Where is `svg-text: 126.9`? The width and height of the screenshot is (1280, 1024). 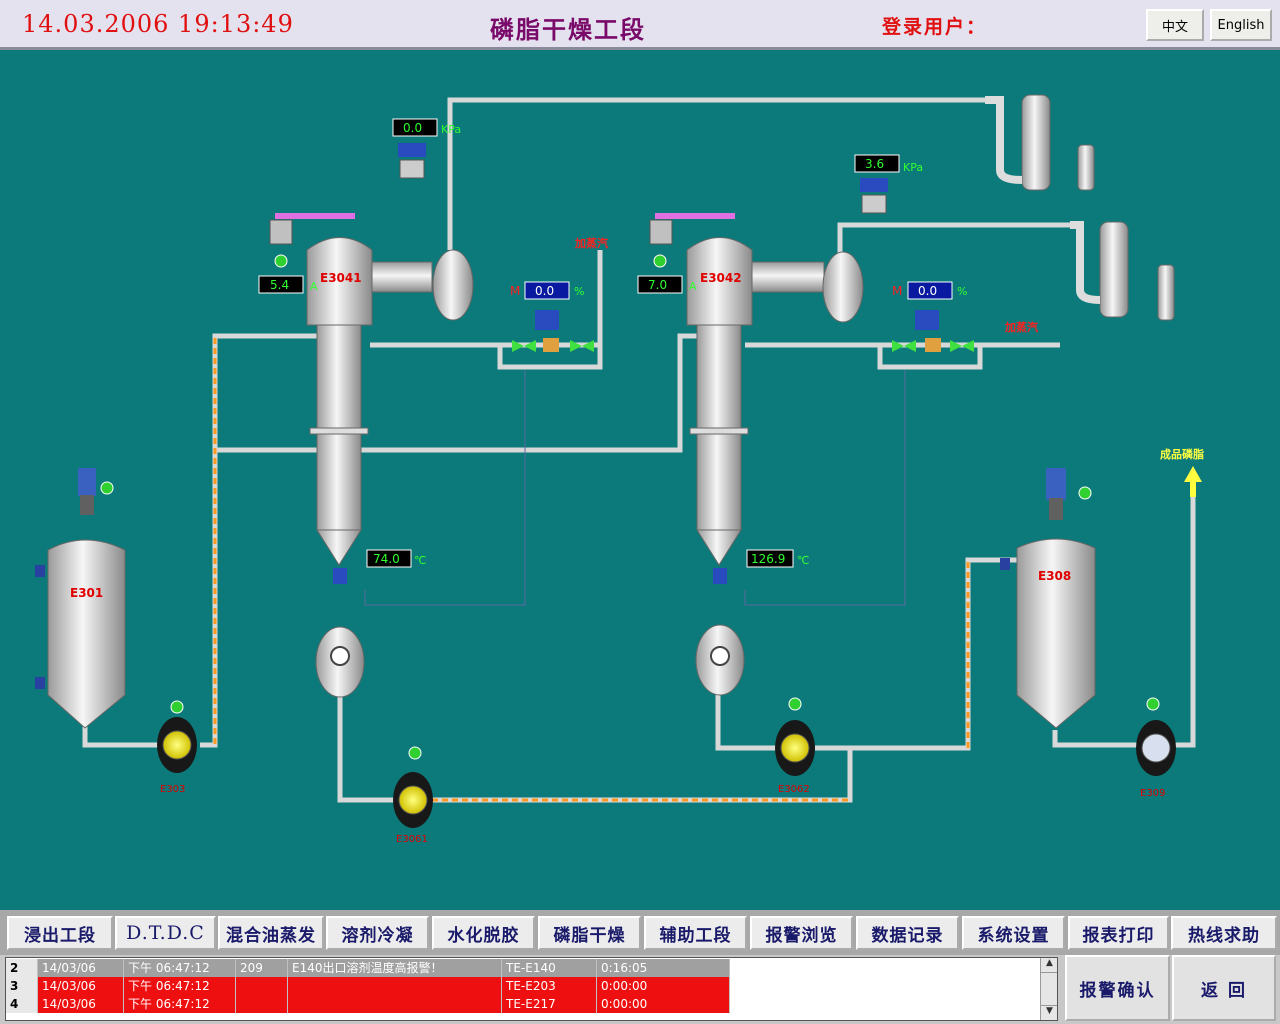 svg-text: 126.9 is located at coordinates (768, 559).